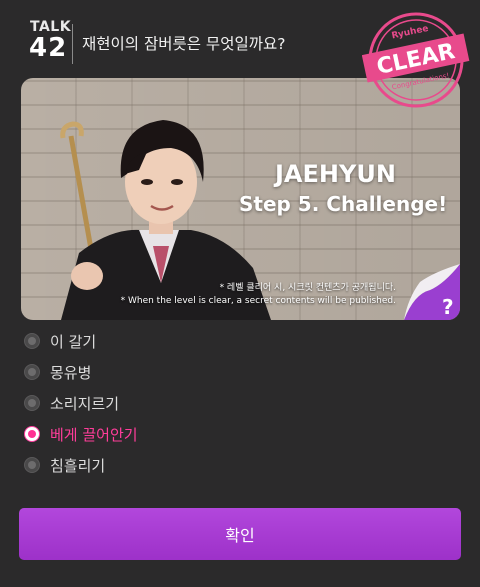 The height and width of the screenshot is (587, 480). I want to click on answer-option: 침흘리기, so click(64, 465).